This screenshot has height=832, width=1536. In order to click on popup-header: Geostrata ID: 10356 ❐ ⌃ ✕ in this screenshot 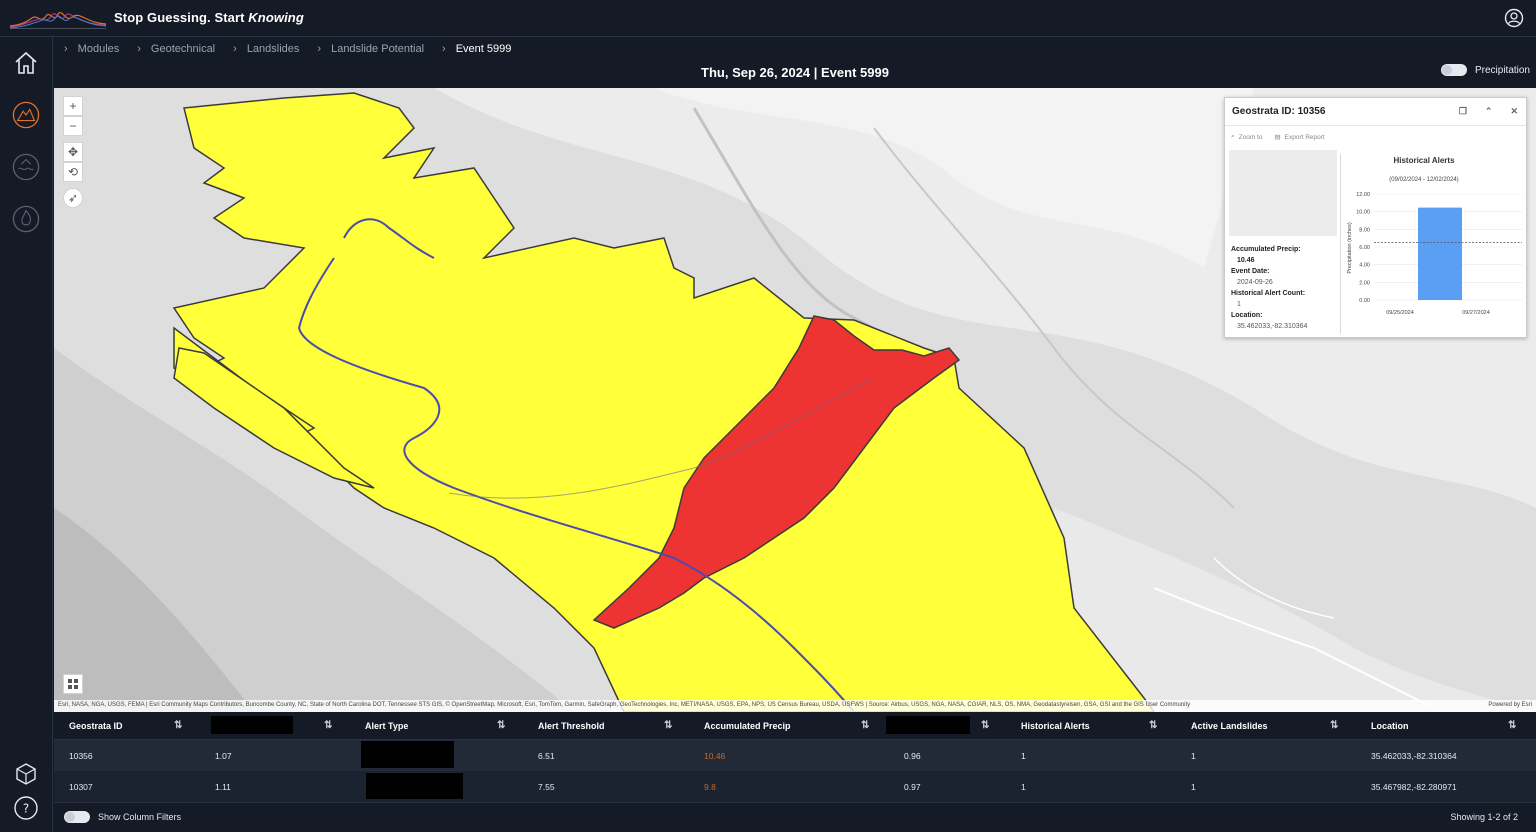, I will do `click(1375, 112)`.